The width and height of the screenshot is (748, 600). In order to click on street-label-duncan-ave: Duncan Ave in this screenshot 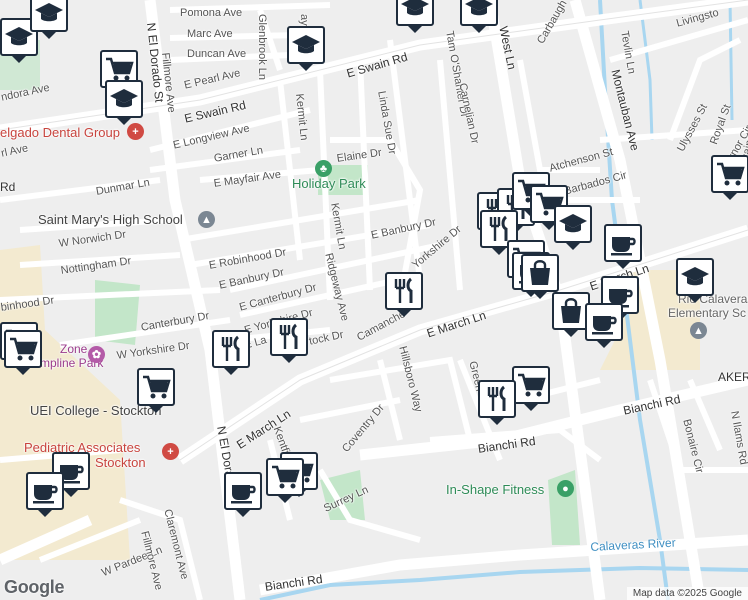, I will do `click(217, 54)`.